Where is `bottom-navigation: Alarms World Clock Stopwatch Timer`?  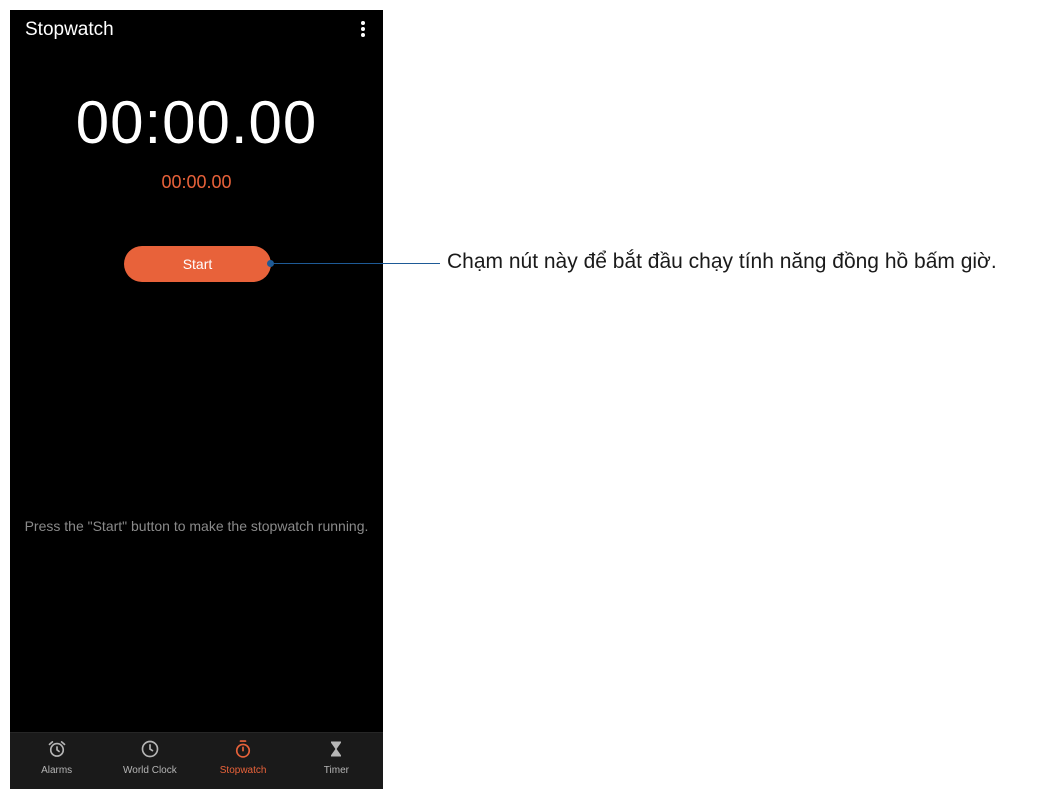 bottom-navigation: Alarms World Clock Stopwatch Timer is located at coordinates (196, 760).